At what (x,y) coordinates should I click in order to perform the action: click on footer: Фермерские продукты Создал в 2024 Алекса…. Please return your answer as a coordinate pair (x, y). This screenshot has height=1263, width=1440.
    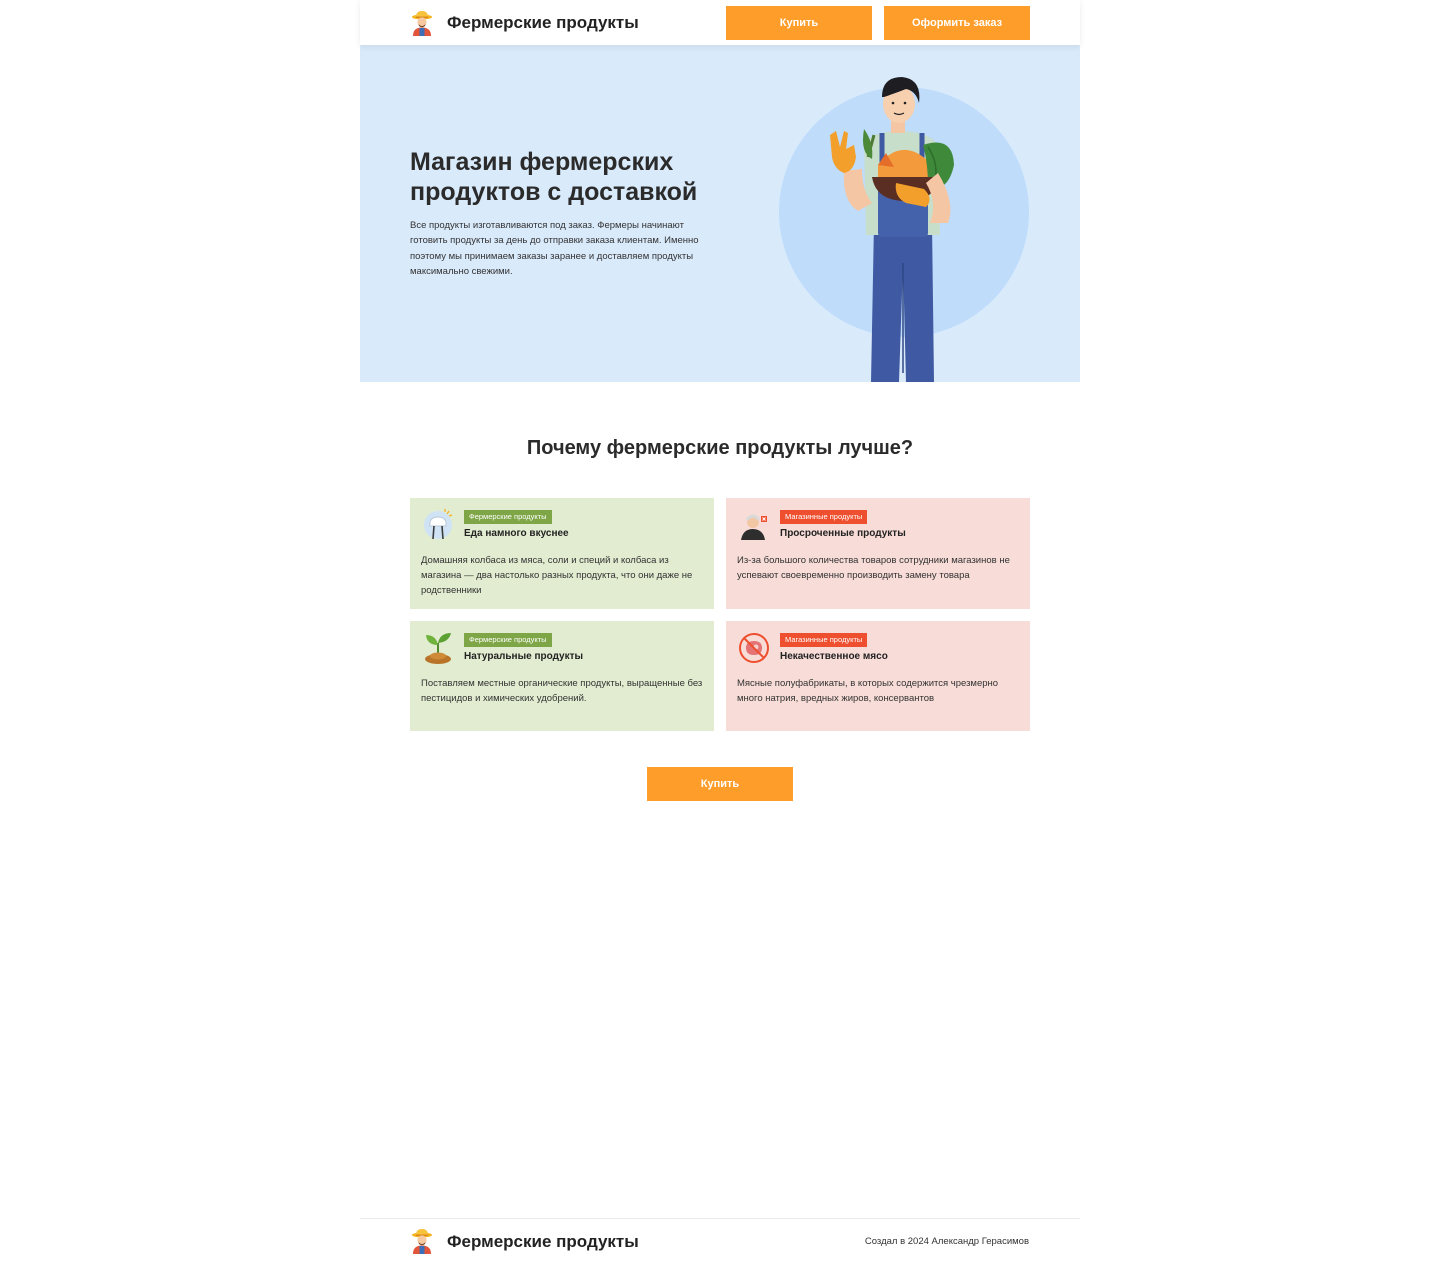
    Looking at the image, I should click on (720, 1240).